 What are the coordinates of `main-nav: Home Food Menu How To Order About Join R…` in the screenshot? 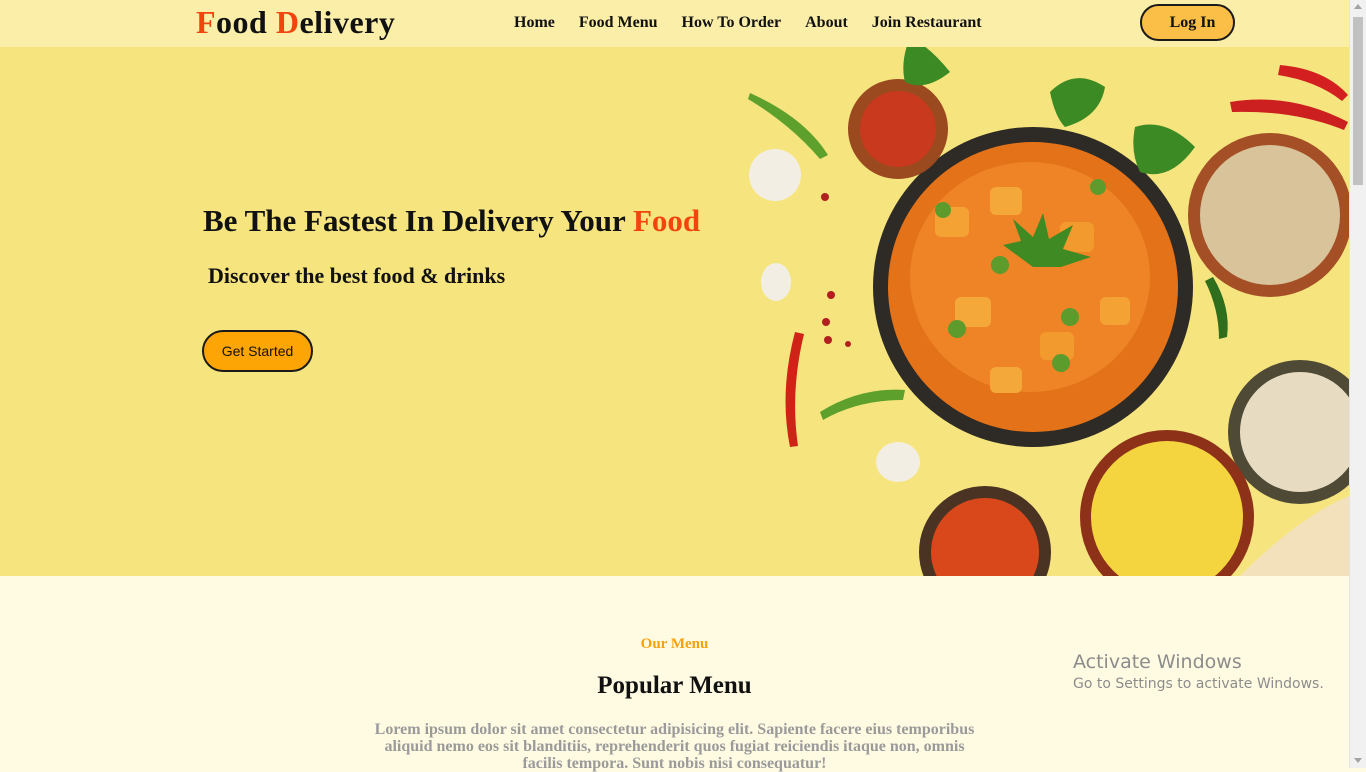 It's located at (748, 23).